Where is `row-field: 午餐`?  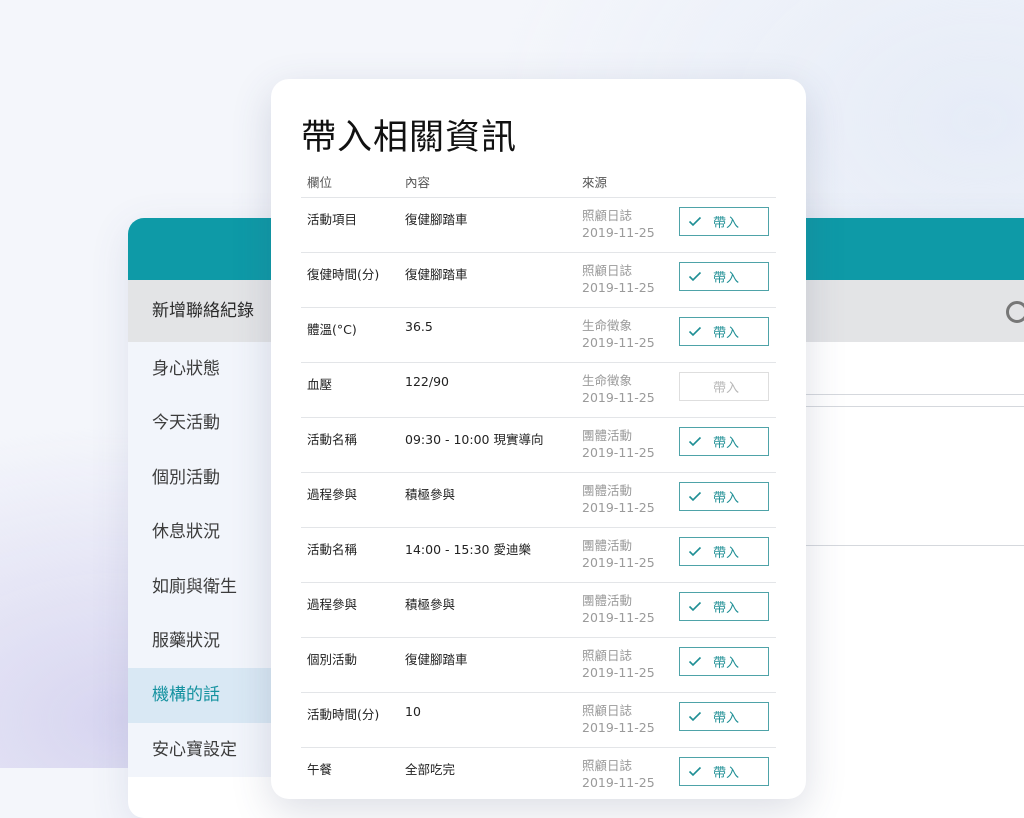 row-field: 午餐 is located at coordinates (320, 769).